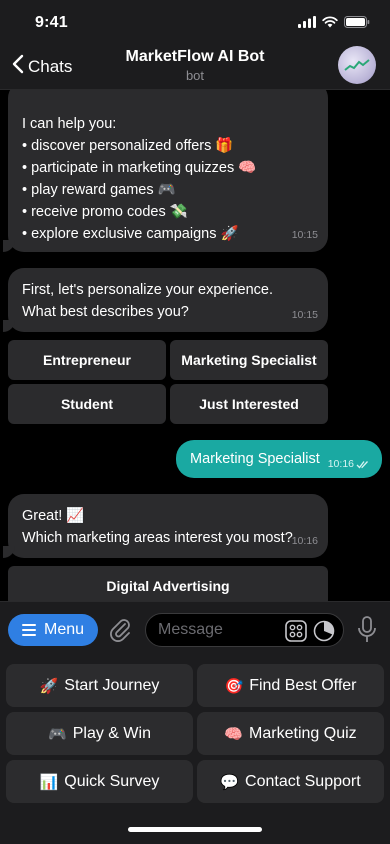 The image size is (390, 844). I want to click on hamburger-icon, so click(28, 630).